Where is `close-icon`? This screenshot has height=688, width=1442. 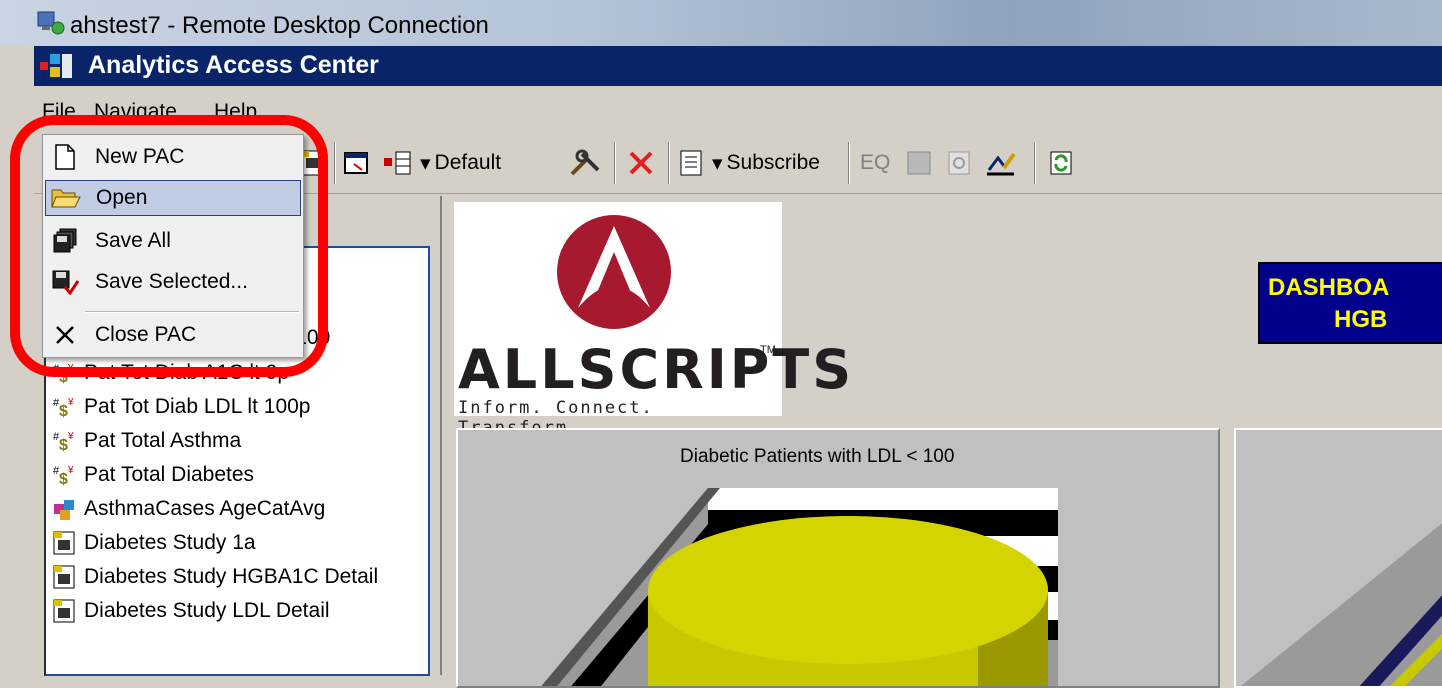
close-icon is located at coordinates (65, 335).